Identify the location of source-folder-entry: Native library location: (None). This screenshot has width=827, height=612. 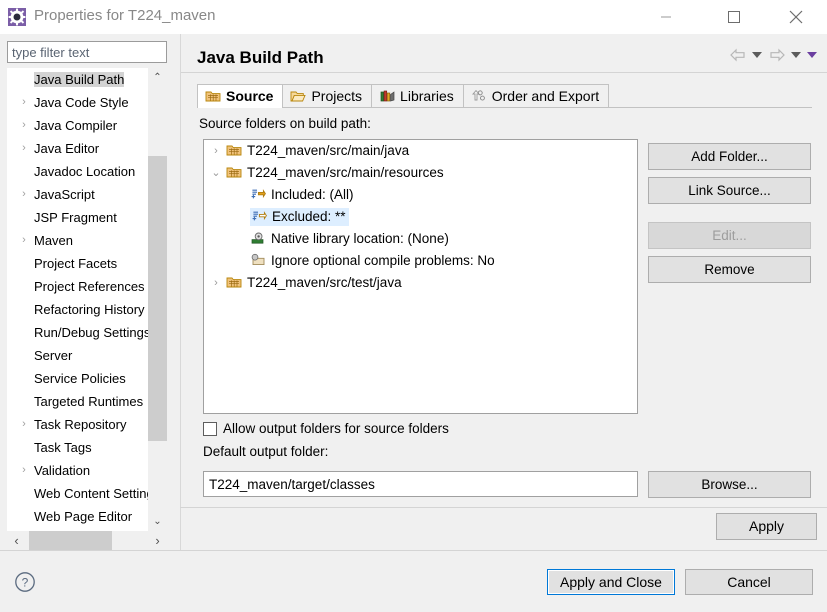
(349, 238).